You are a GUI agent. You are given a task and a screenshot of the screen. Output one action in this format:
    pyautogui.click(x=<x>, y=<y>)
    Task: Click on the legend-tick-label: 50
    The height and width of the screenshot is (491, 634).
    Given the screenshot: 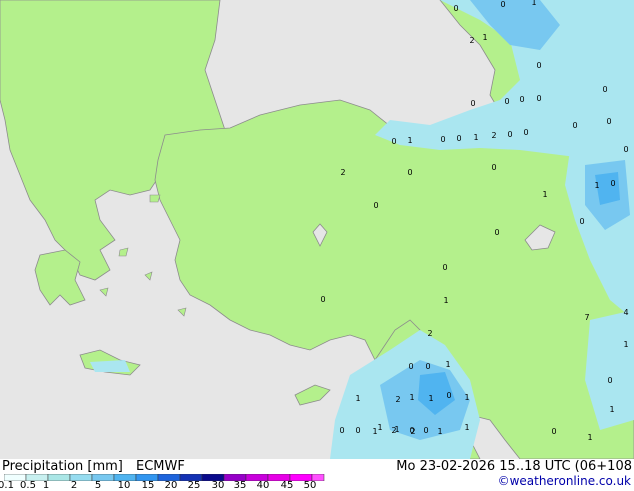 What is the action you would take?
    pyautogui.click(x=310, y=485)
    